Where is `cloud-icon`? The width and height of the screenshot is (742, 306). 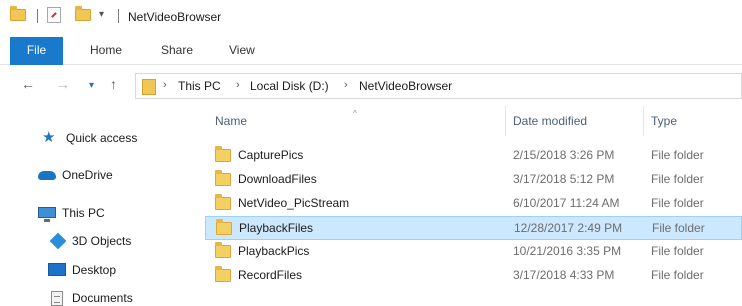 cloud-icon is located at coordinates (47, 175).